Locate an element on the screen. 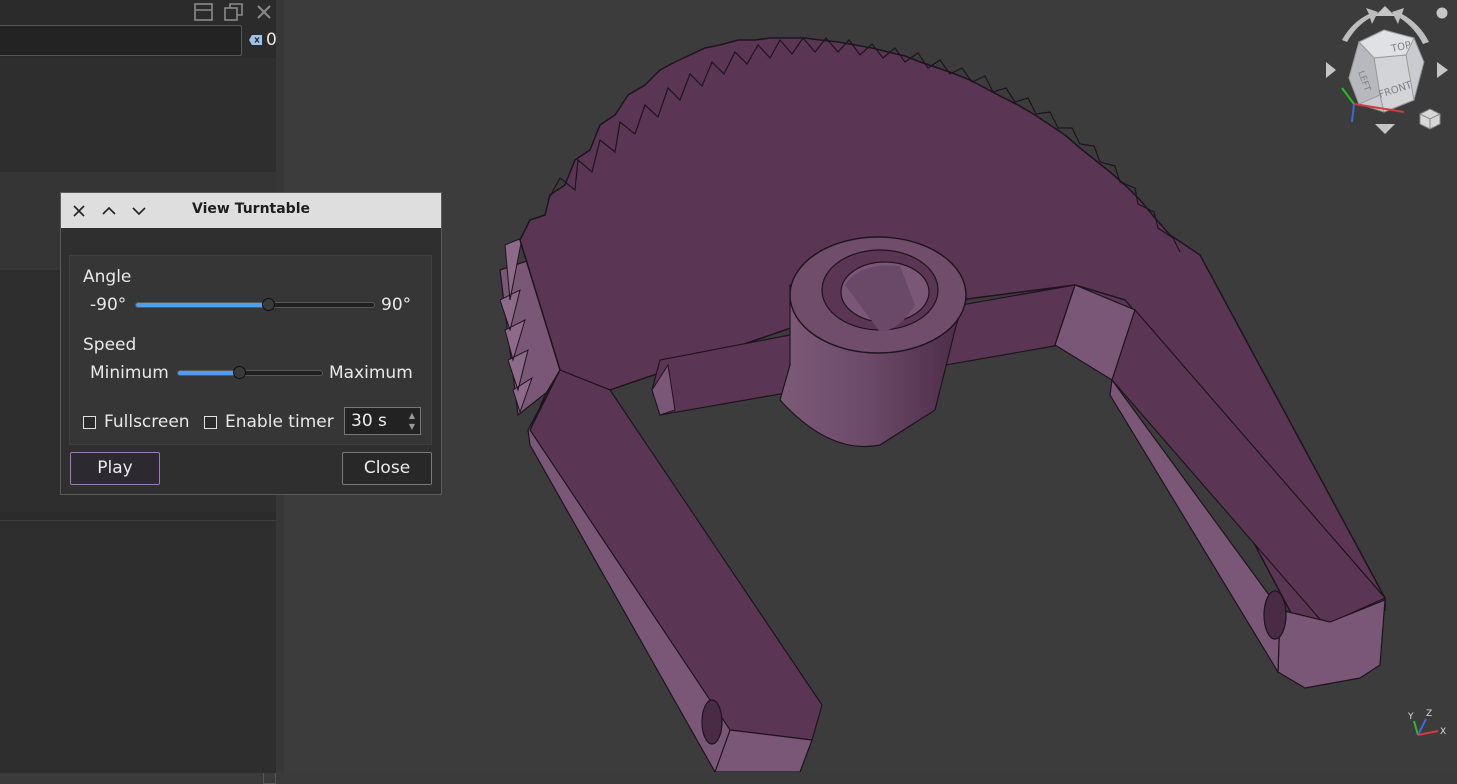  angle-min-label: -90° is located at coordinates (108, 305).